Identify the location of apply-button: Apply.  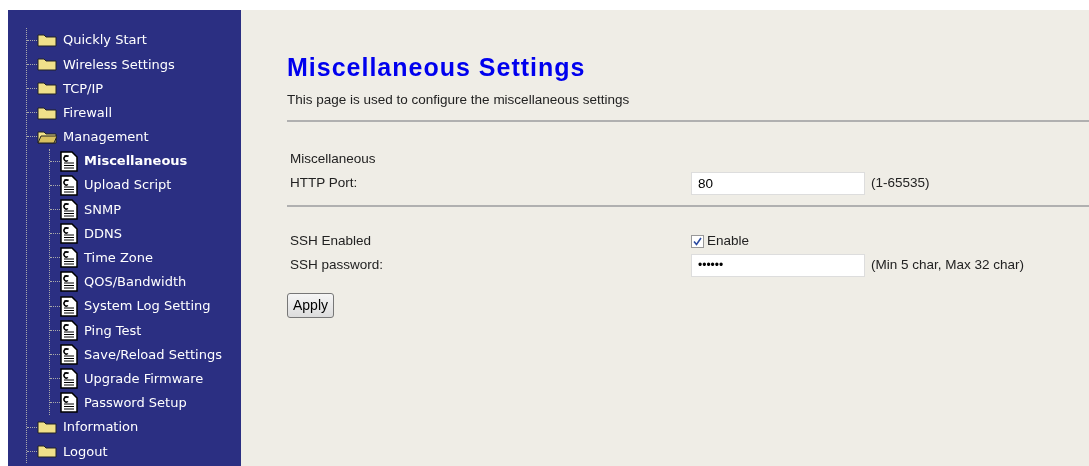
(311, 306).